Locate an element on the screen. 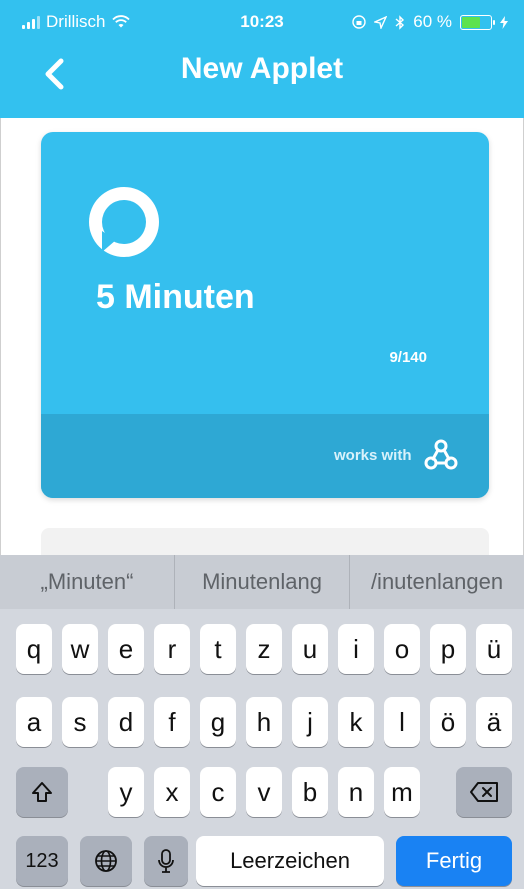 The width and height of the screenshot is (524, 889). suggestion-3: /inutenlangen is located at coordinates (436, 582).